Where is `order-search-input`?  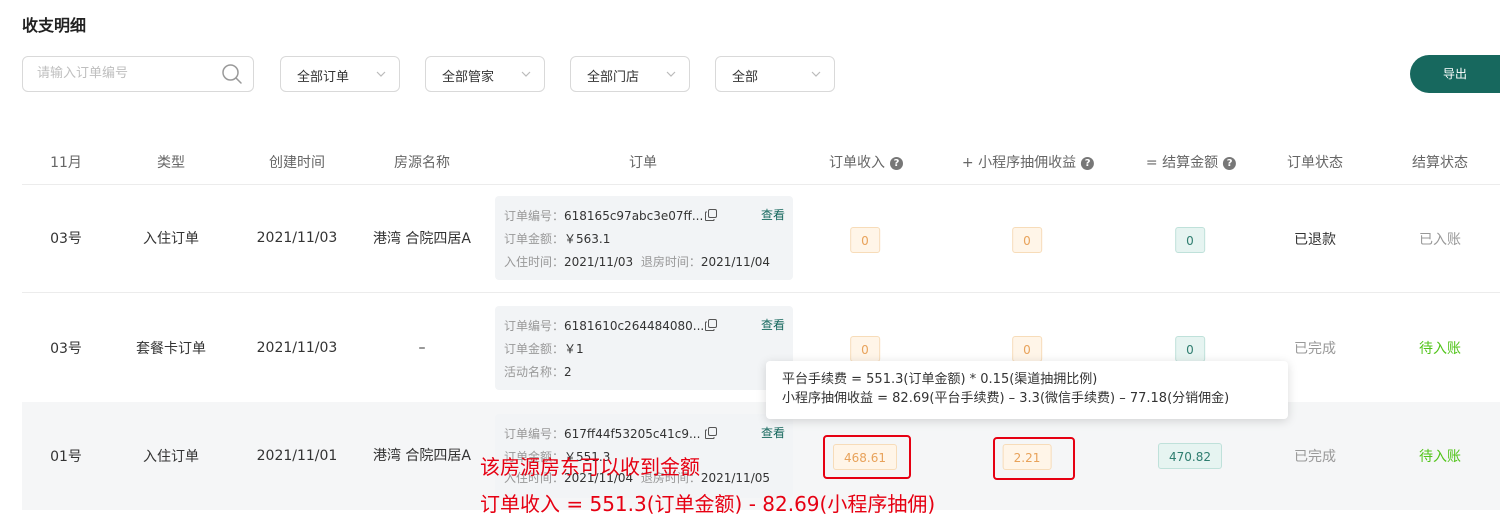
order-search-input is located at coordinates (127, 73).